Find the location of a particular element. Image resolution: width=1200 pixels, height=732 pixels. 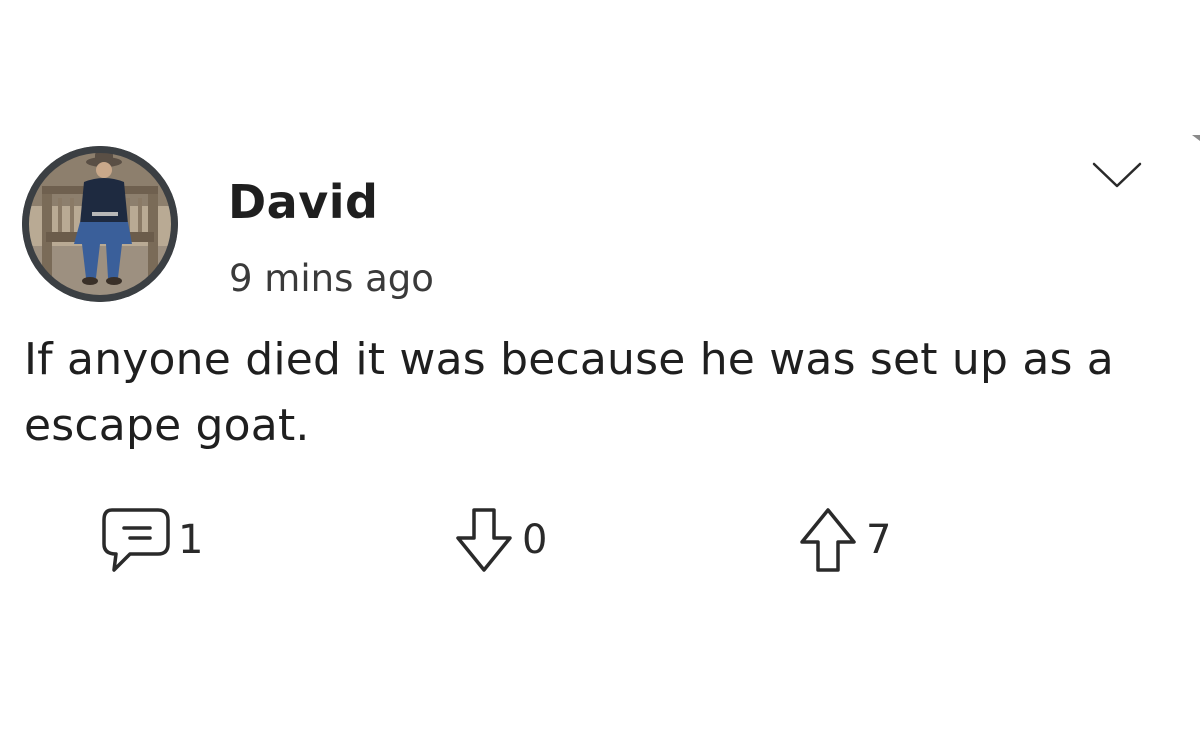

avatar is located at coordinates (100, 224).